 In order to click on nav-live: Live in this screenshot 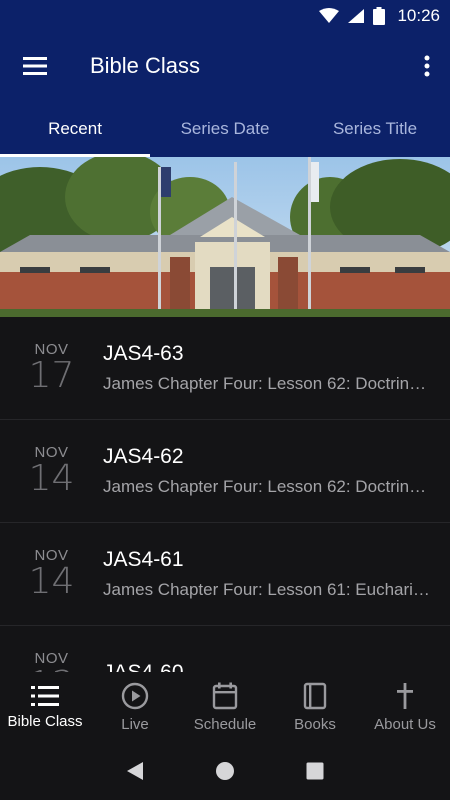, I will do `click(135, 707)`.